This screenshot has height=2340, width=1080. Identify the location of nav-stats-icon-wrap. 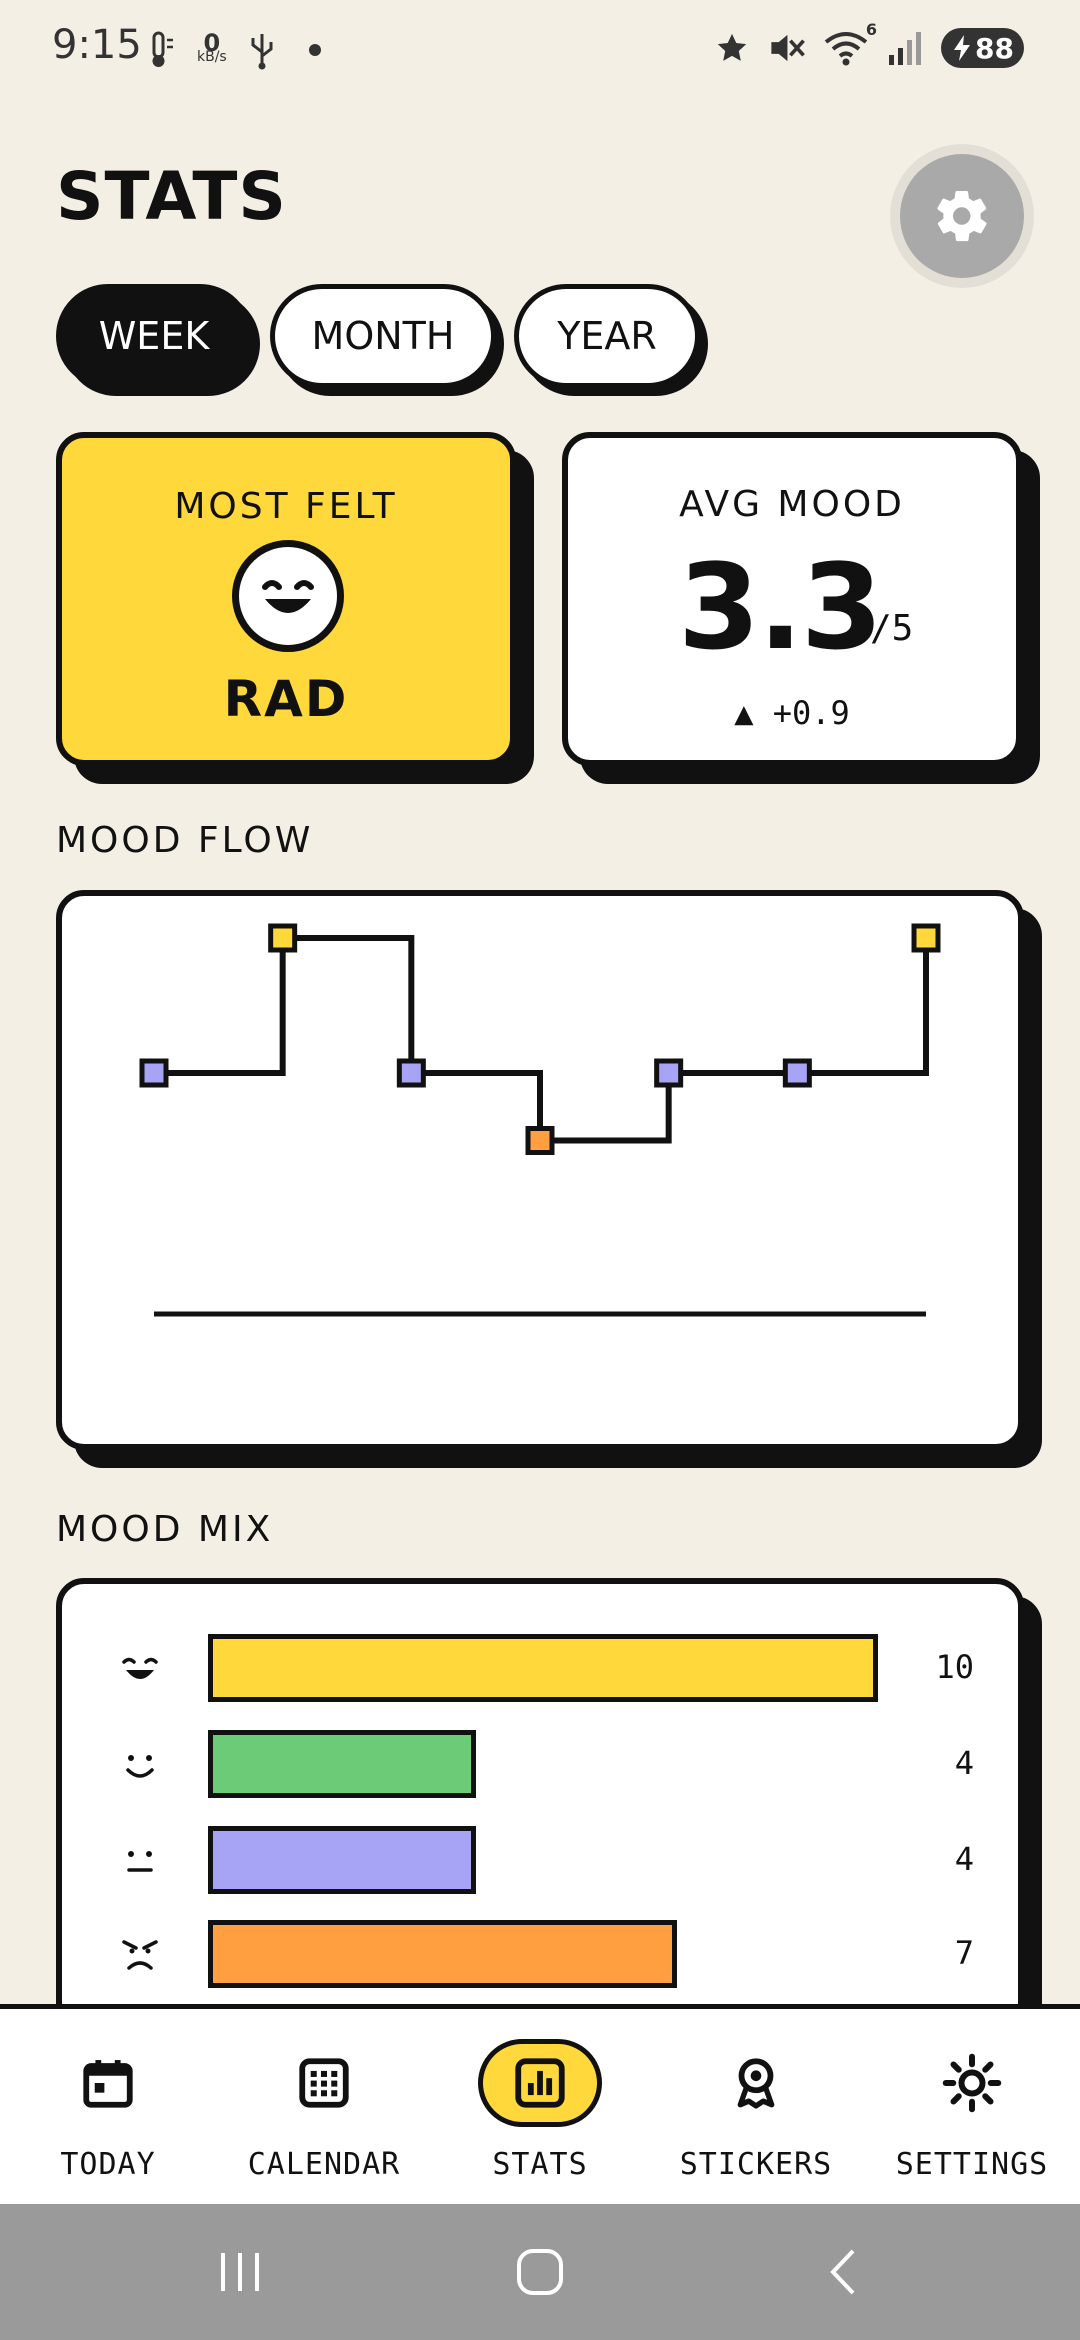
(540, 2083).